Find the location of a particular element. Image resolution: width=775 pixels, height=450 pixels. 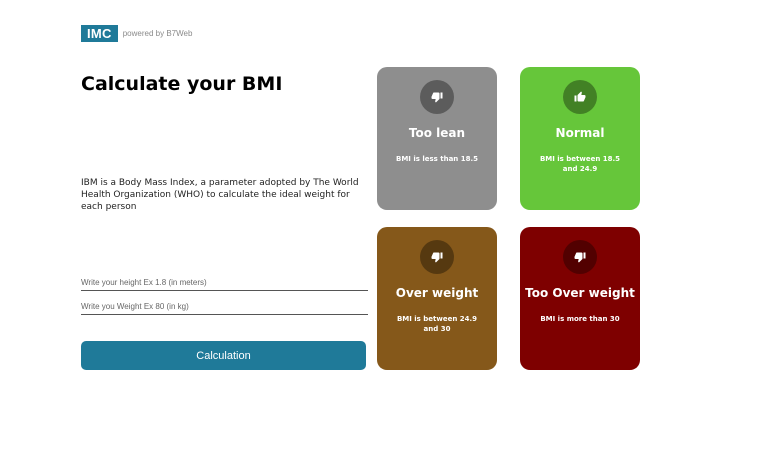

page-title: Calculate your BMI is located at coordinates (182, 84).